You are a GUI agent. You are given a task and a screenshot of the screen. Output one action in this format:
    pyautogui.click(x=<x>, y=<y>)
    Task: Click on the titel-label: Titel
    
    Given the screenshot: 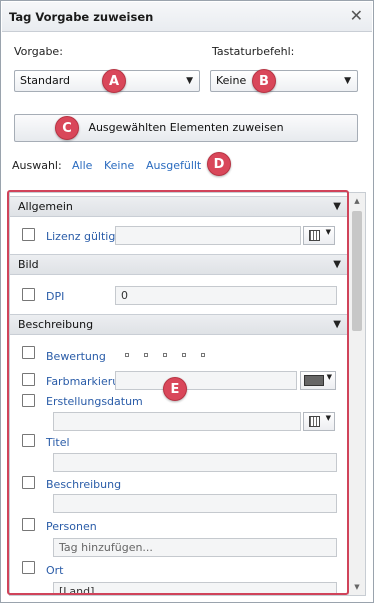 What is the action you would take?
    pyautogui.click(x=58, y=442)
    